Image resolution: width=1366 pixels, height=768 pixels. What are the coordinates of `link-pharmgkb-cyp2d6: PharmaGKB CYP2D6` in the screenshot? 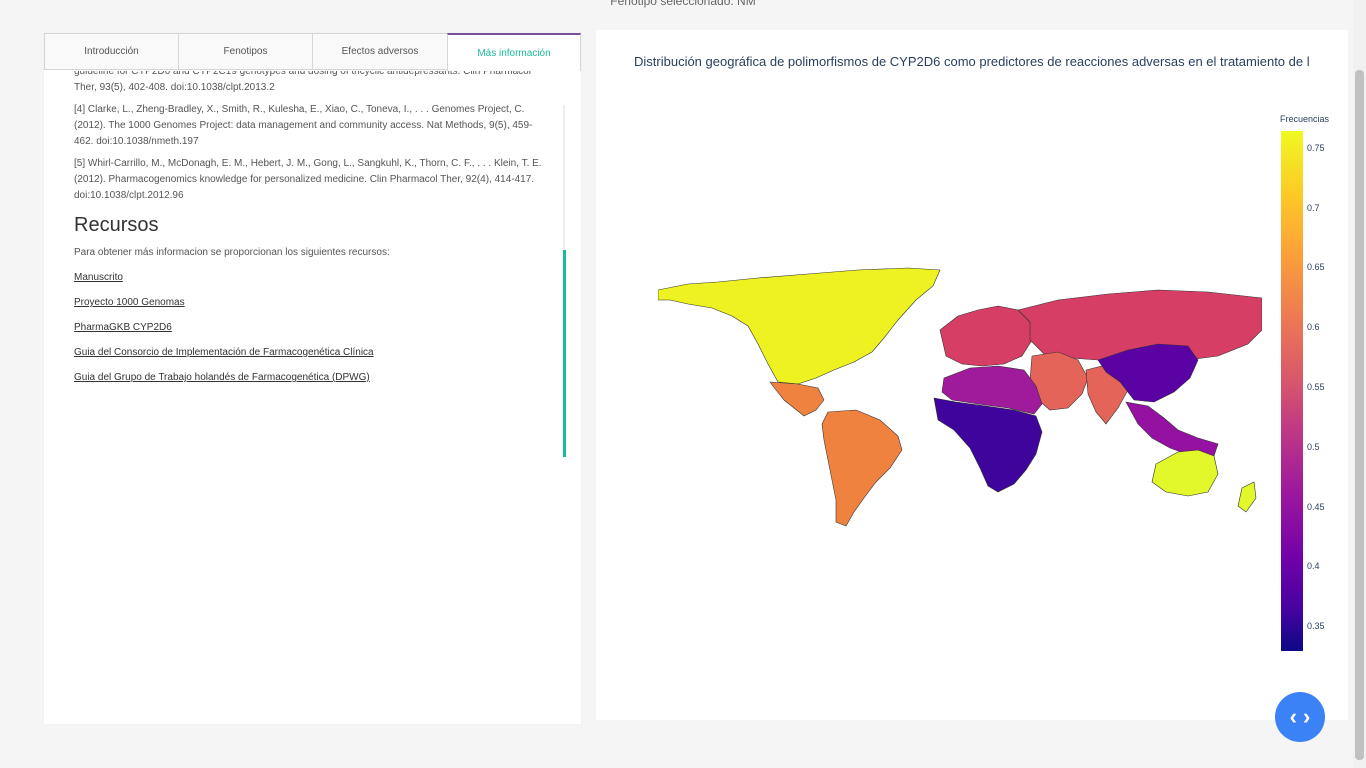 It's located at (311, 328).